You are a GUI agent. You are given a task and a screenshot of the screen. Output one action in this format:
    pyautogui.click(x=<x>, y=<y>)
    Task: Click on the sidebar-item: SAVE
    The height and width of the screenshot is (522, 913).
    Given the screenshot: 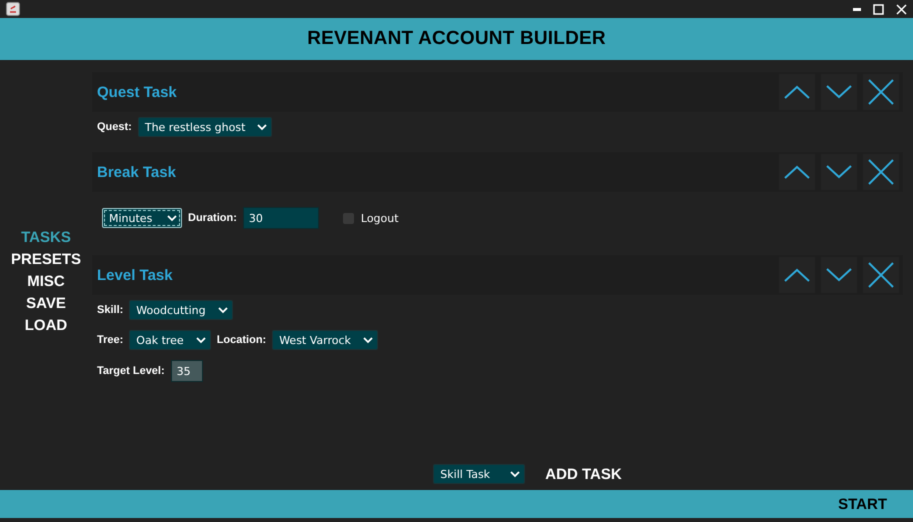 What is the action you would take?
    pyautogui.click(x=46, y=303)
    